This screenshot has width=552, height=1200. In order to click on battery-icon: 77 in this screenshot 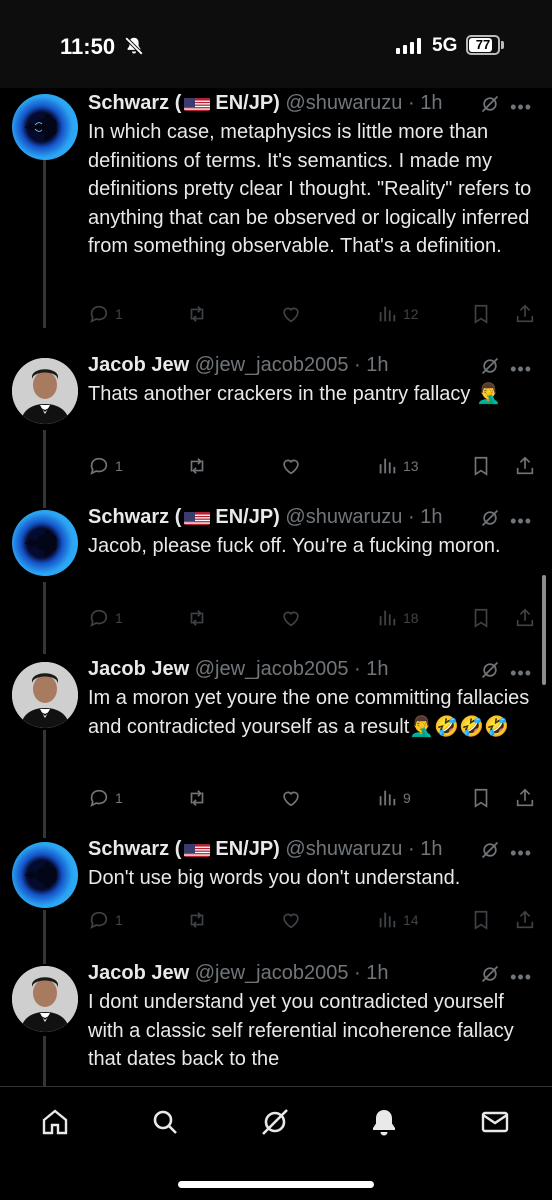, I will do `click(483, 45)`.